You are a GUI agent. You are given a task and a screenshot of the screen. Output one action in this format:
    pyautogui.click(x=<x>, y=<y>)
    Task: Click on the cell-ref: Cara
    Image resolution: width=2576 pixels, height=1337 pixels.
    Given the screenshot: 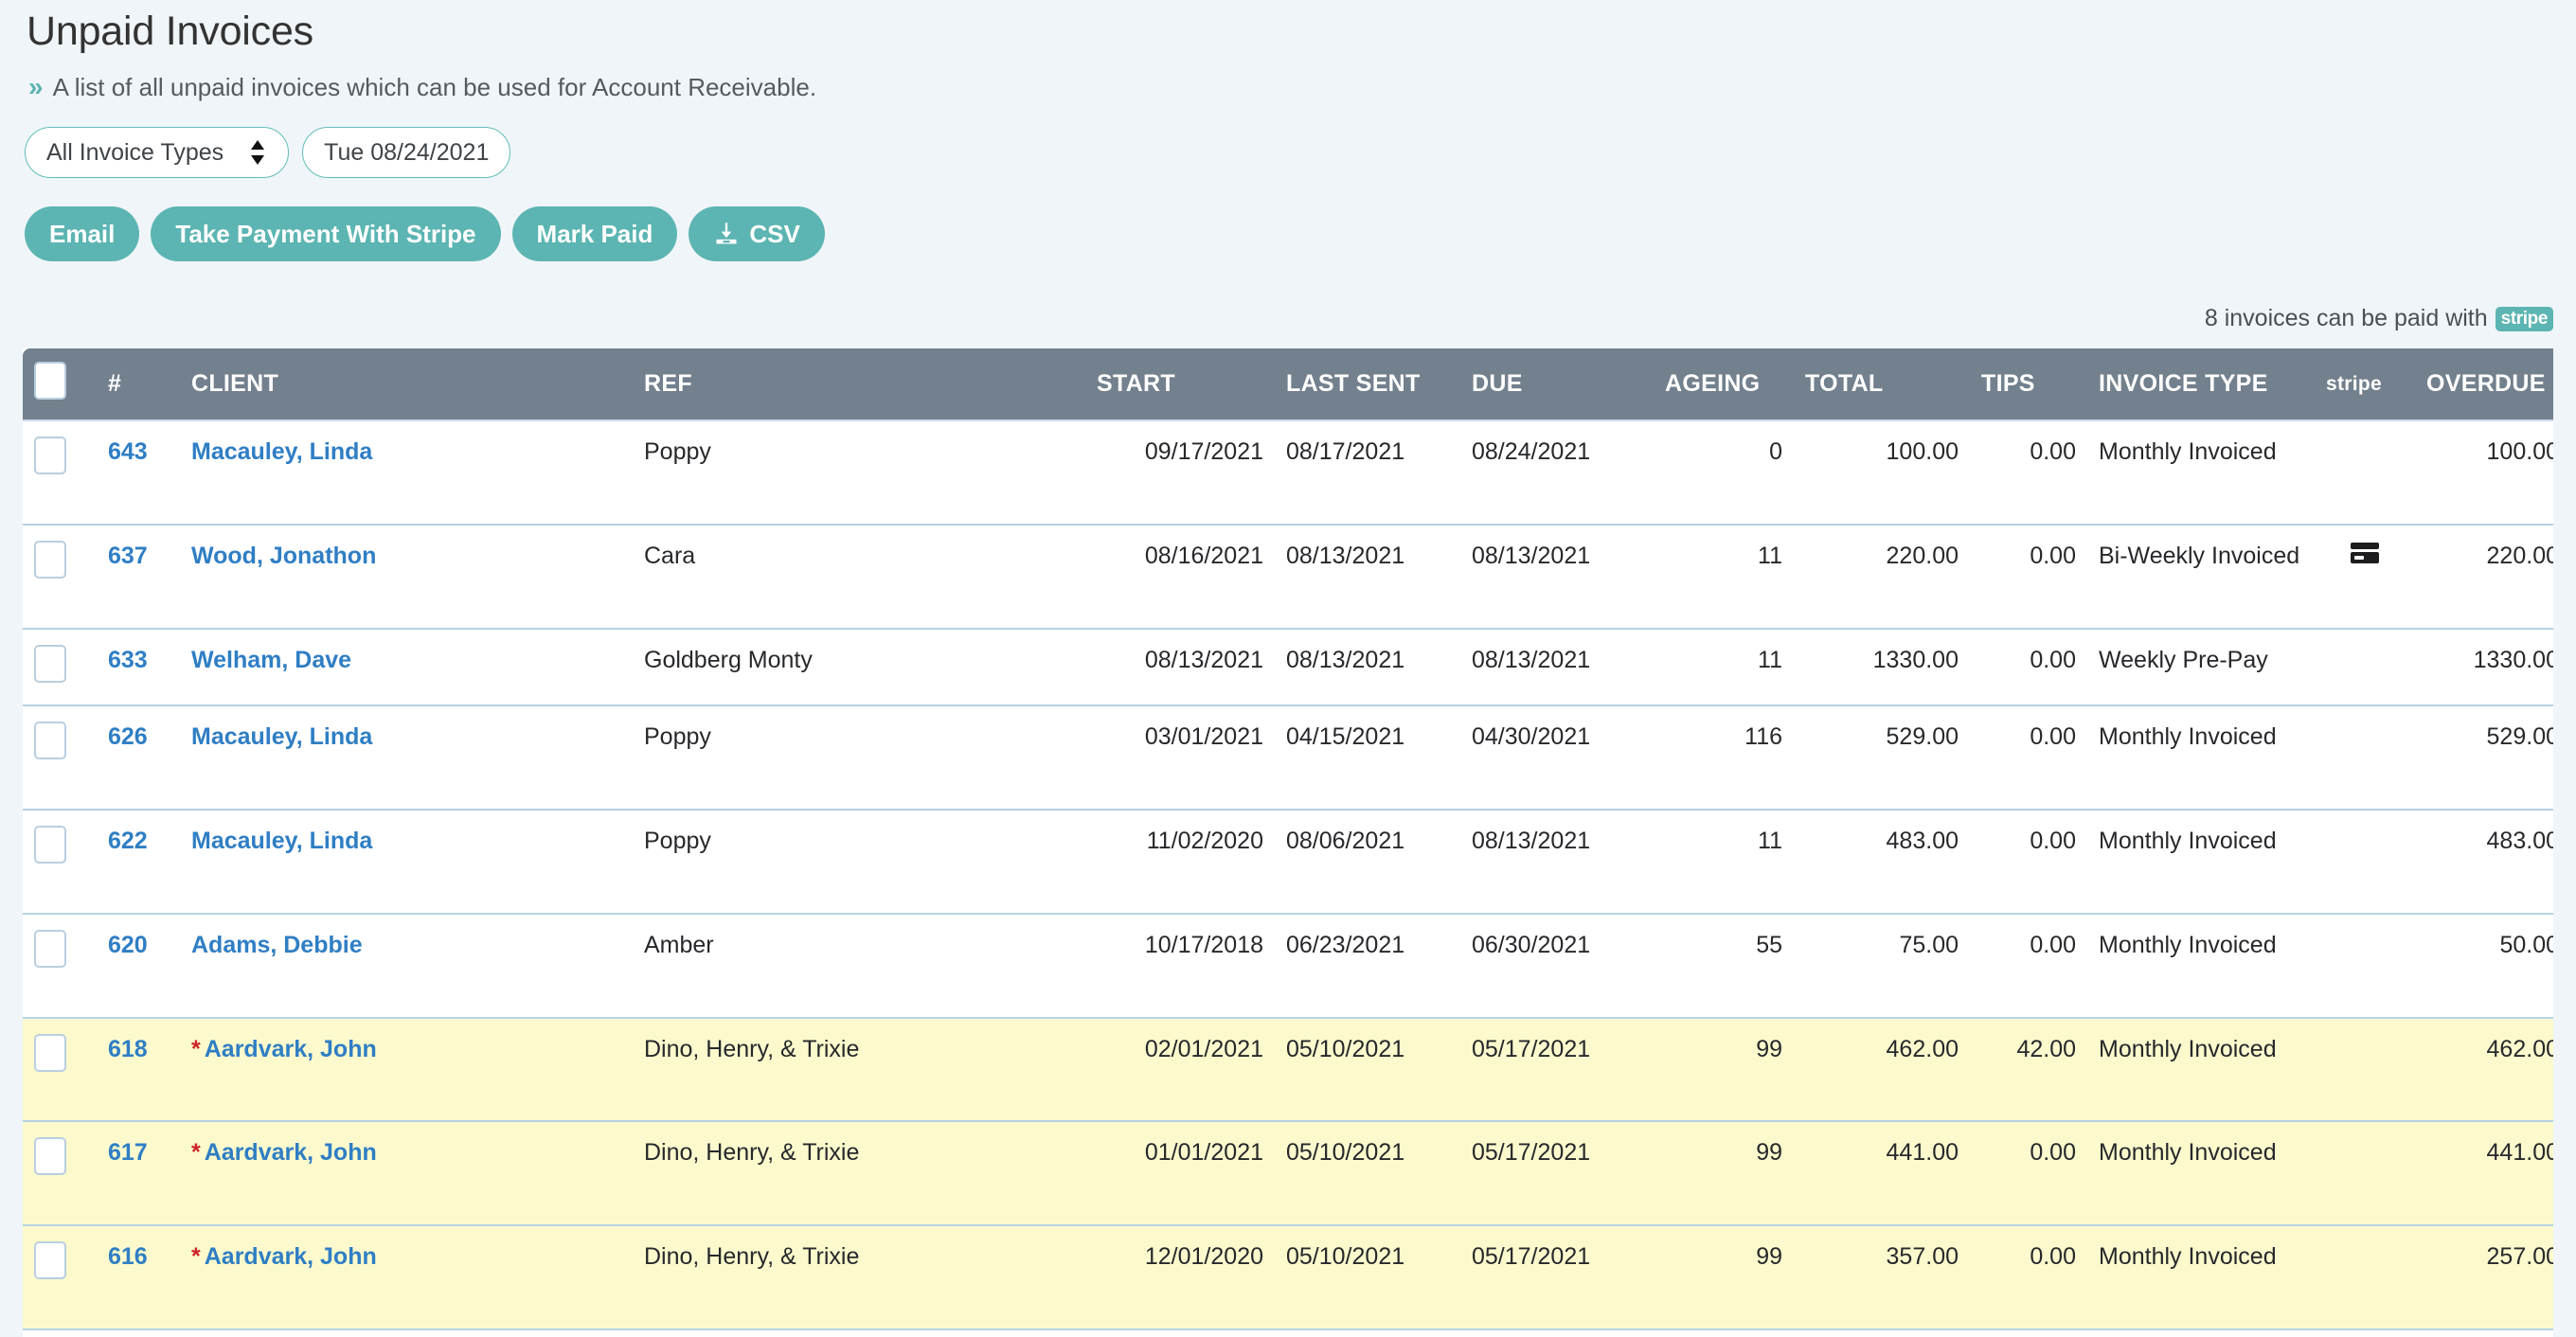 What is the action you would take?
    pyautogui.click(x=859, y=577)
    